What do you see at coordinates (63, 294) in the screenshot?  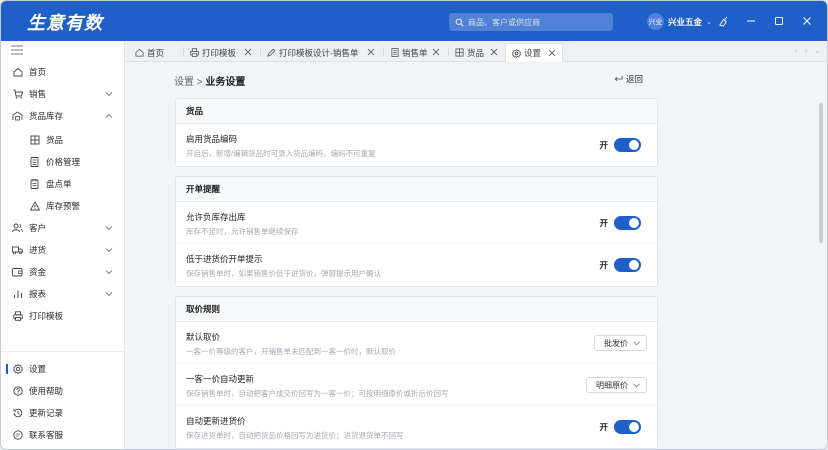 I see `sidebar-item-reports: 报表` at bounding box center [63, 294].